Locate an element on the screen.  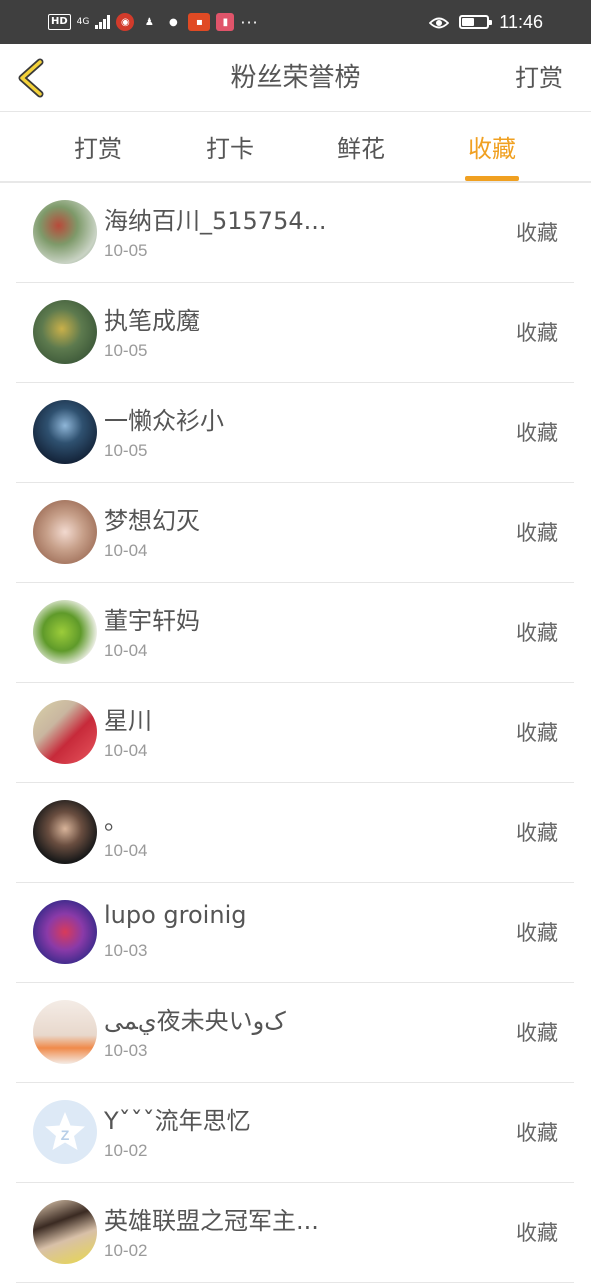
fan-name: 星川 is located at coordinates (128, 721).